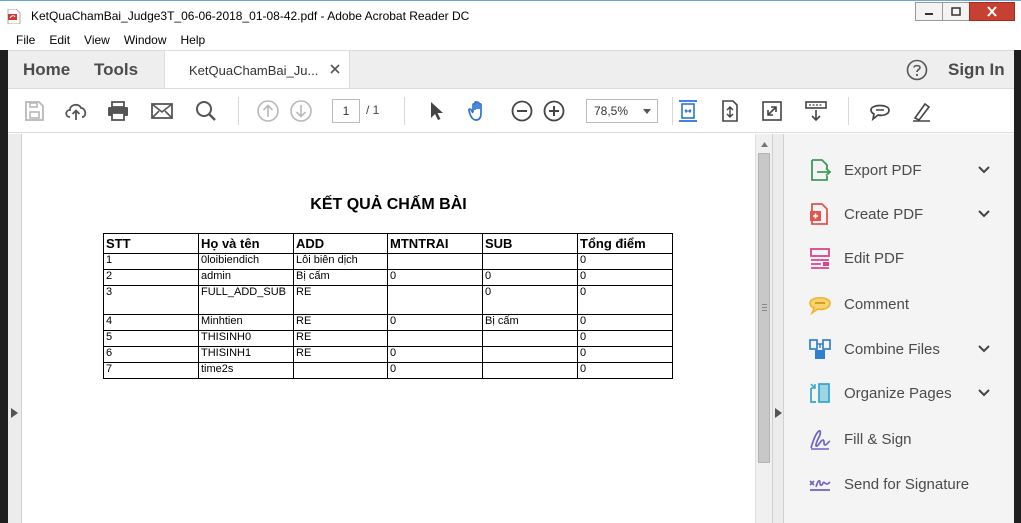 The height and width of the screenshot is (523, 1021). Describe the element at coordinates (246, 261) in the screenshot. I see `table-cell: 0loibiendich` at that location.